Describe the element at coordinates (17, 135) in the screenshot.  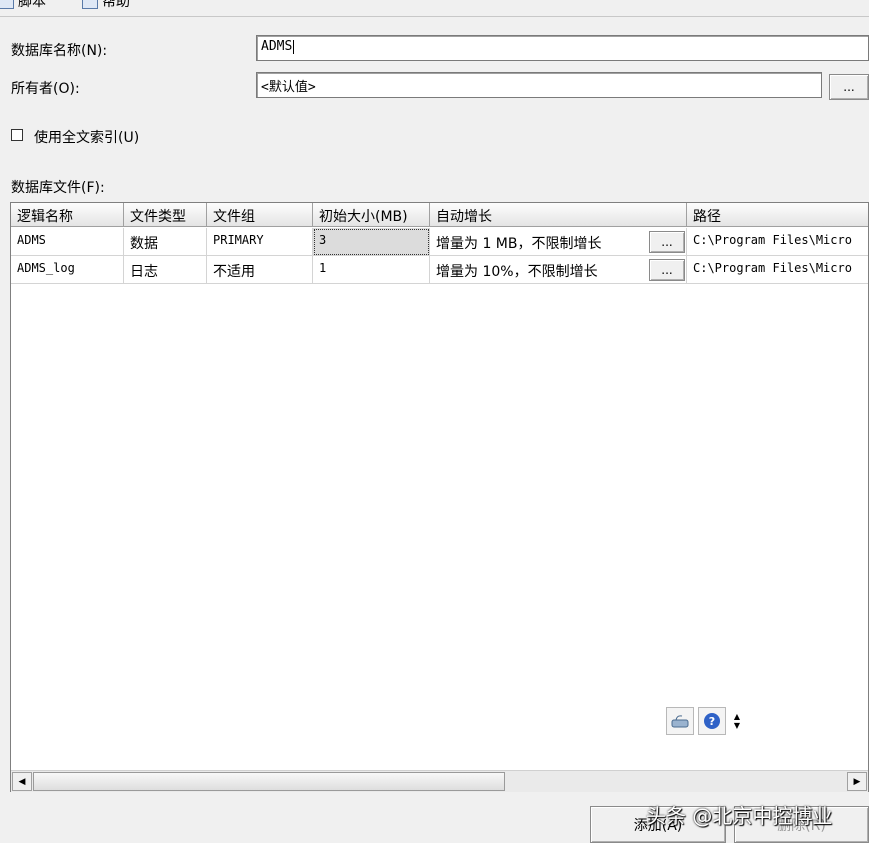
I see `fulltext-checkbox` at that location.